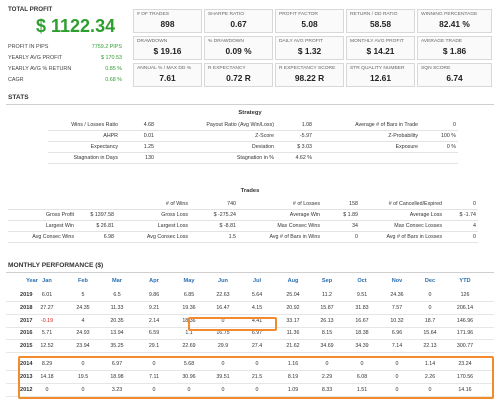 The image size is (500, 406). Describe the element at coordinates (228, 226) in the screenshot. I see `trade-value: $ -8.81` at that location.